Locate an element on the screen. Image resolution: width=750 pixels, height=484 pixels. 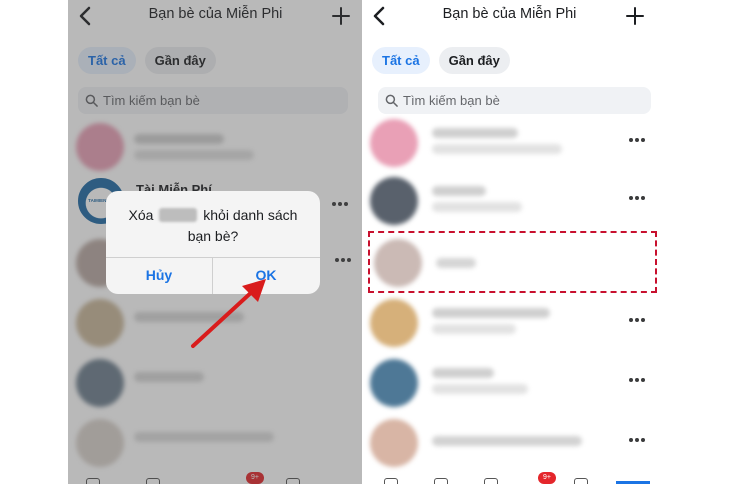
pointer-arrow-icon is located at coordinates (228, 313).